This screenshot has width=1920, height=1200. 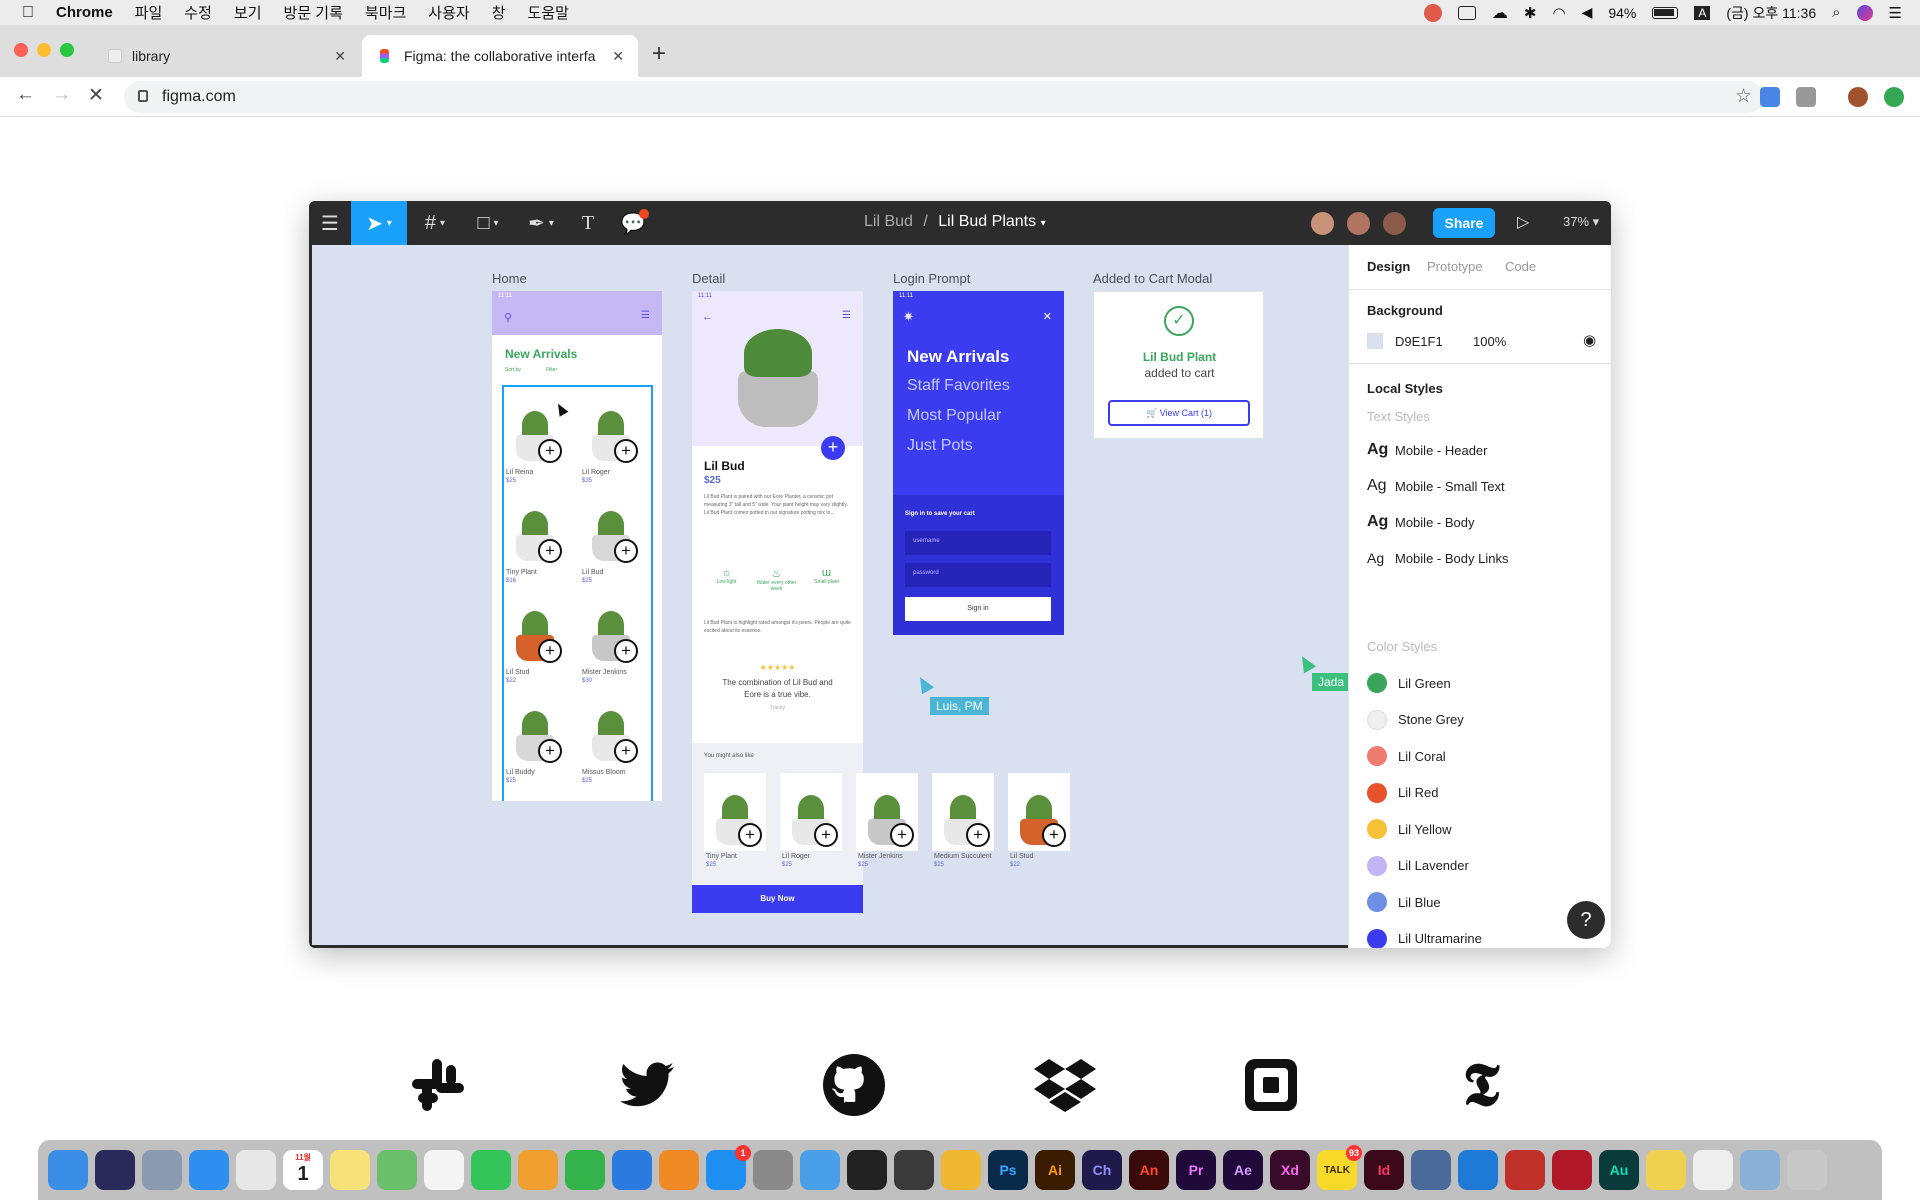 What do you see at coordinates (303, 1170) in the screenshot?
I see `dock-calendar: 11월 1` at bounding box center [303, 1170].